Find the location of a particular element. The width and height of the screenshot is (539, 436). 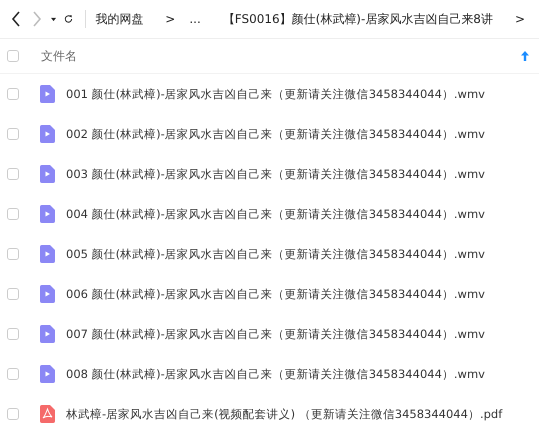

file-row: 003 颜仕(林武樟)-居家风水吉凶自己来（更新请关注微信3458344044）.wmv is located at coordinates (269, 174).